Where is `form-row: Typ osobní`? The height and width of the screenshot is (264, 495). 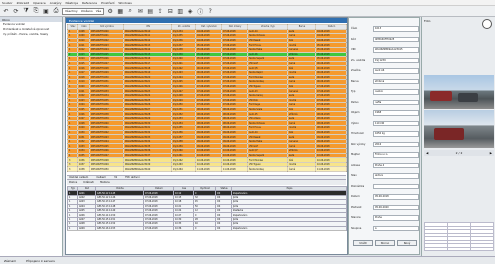 form-row: Typ osobní is located at coordinates (385, 92).